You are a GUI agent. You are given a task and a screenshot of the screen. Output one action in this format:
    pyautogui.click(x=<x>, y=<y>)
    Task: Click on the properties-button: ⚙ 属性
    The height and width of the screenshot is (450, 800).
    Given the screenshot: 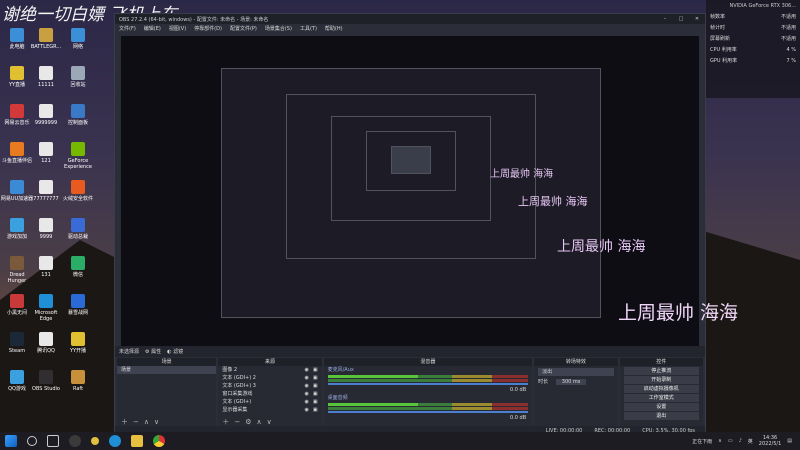 What is the action you would take?
    pyautogui.click(x=153, y=351)
    